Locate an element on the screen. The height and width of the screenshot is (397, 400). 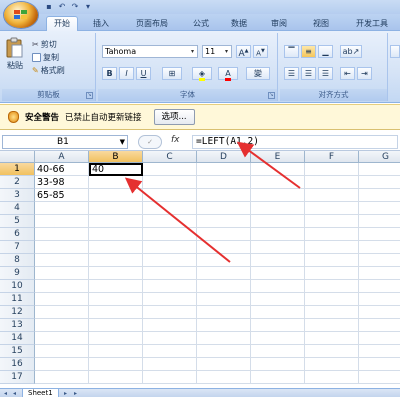
cell-e1 is located at coordinates (278, 169).